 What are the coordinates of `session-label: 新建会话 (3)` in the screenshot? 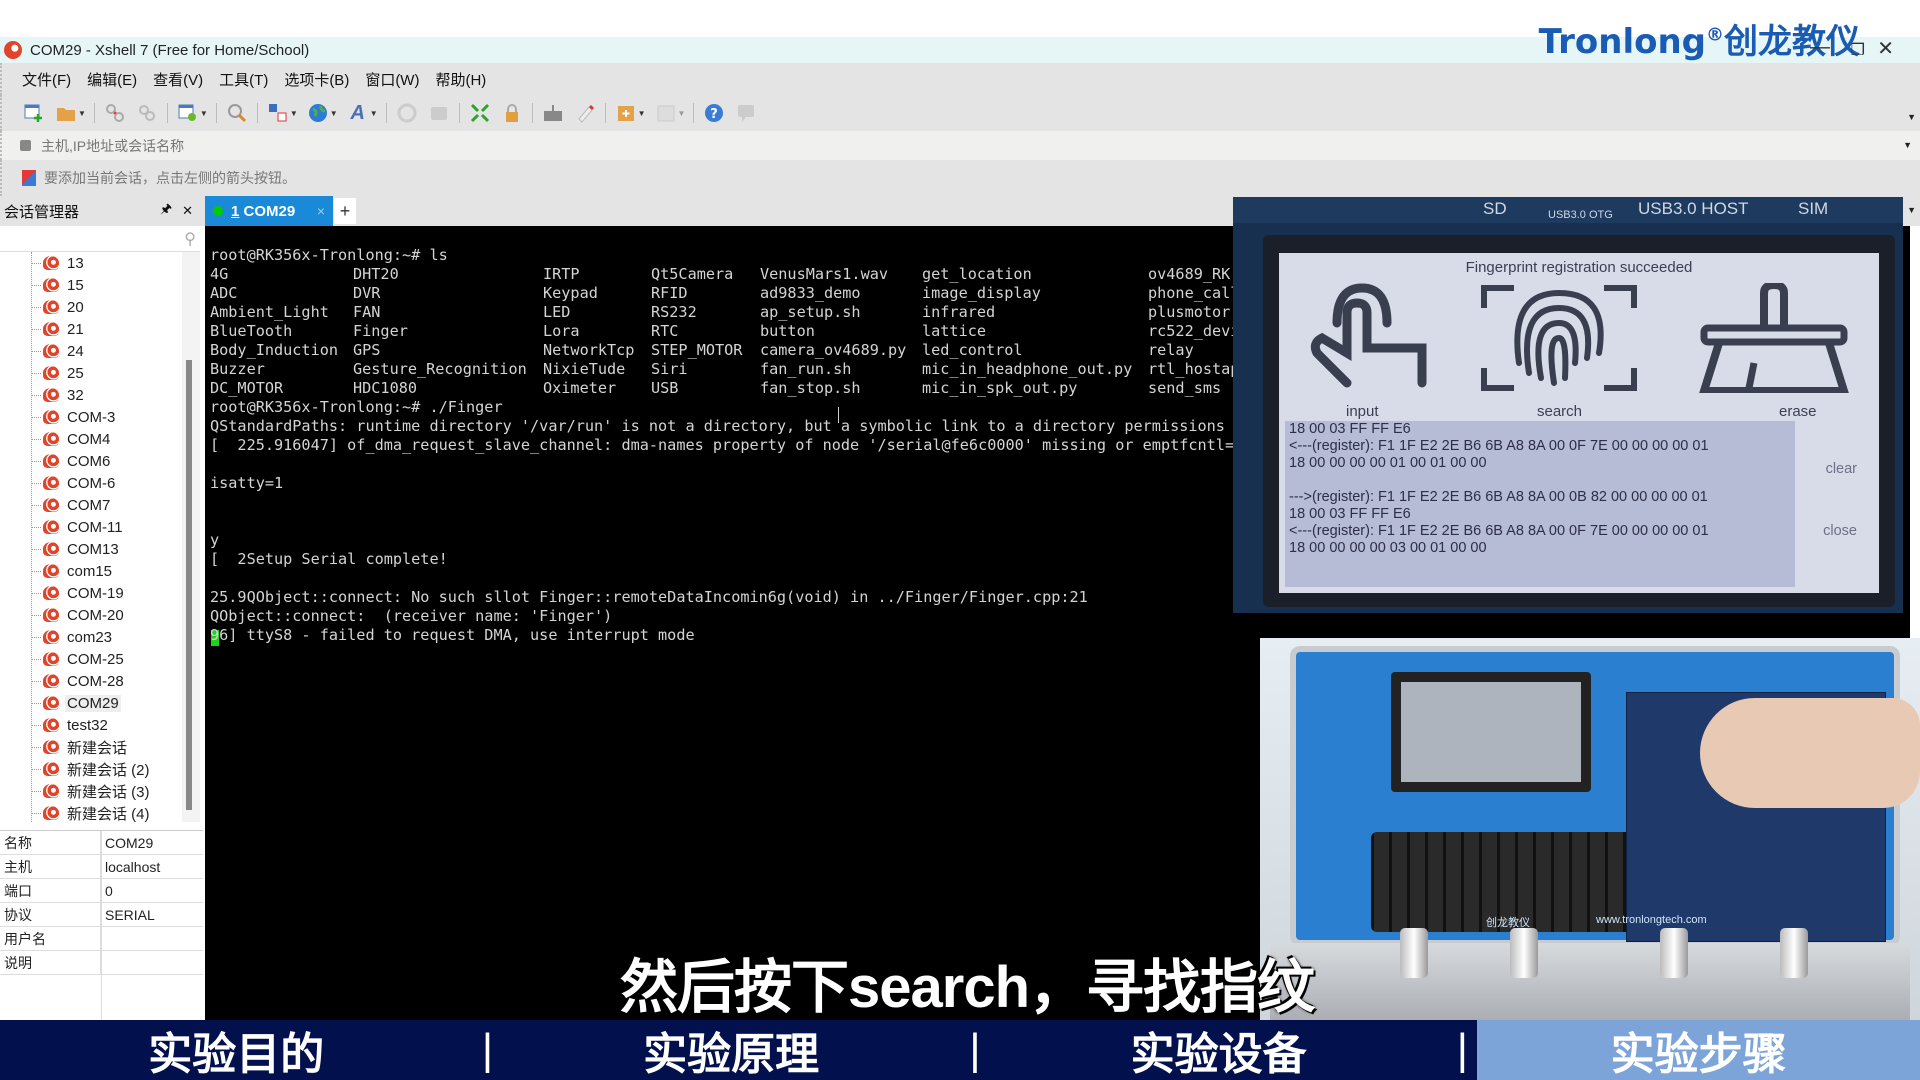 It's located at (108, 792).